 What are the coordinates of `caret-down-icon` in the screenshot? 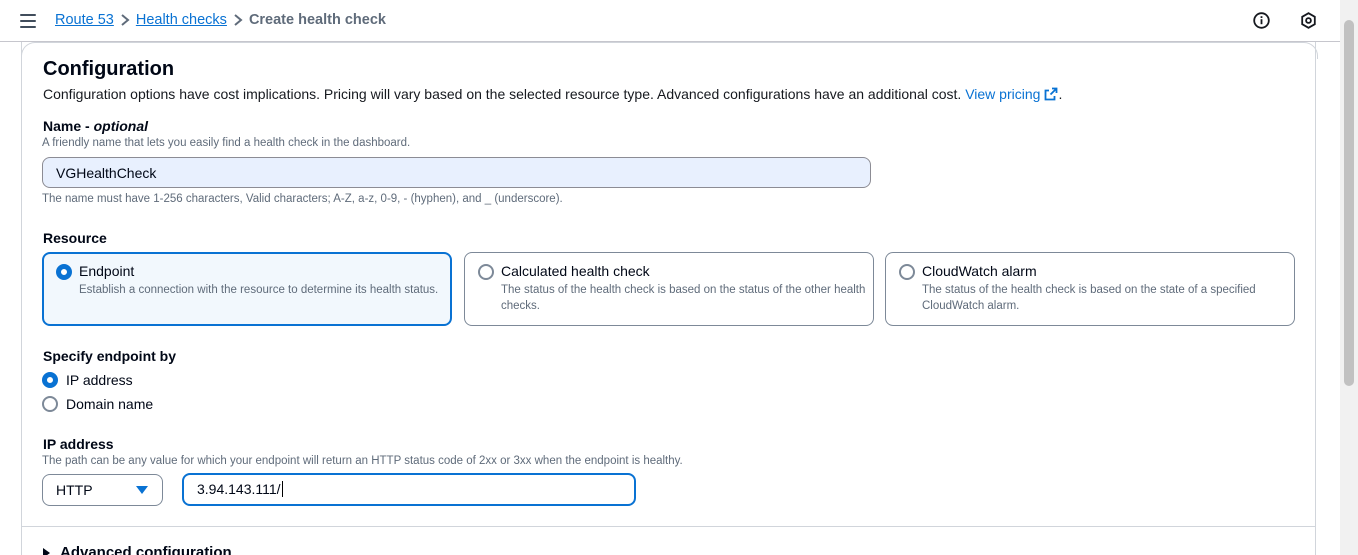 It's located at (142, 490).